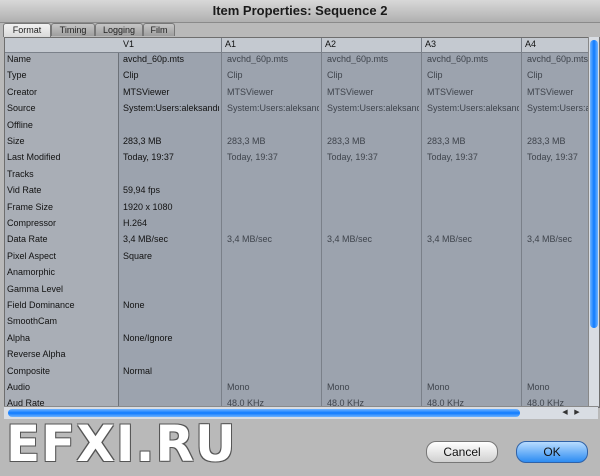  I want to click on tab-logging: Logging, so click(119, 29).